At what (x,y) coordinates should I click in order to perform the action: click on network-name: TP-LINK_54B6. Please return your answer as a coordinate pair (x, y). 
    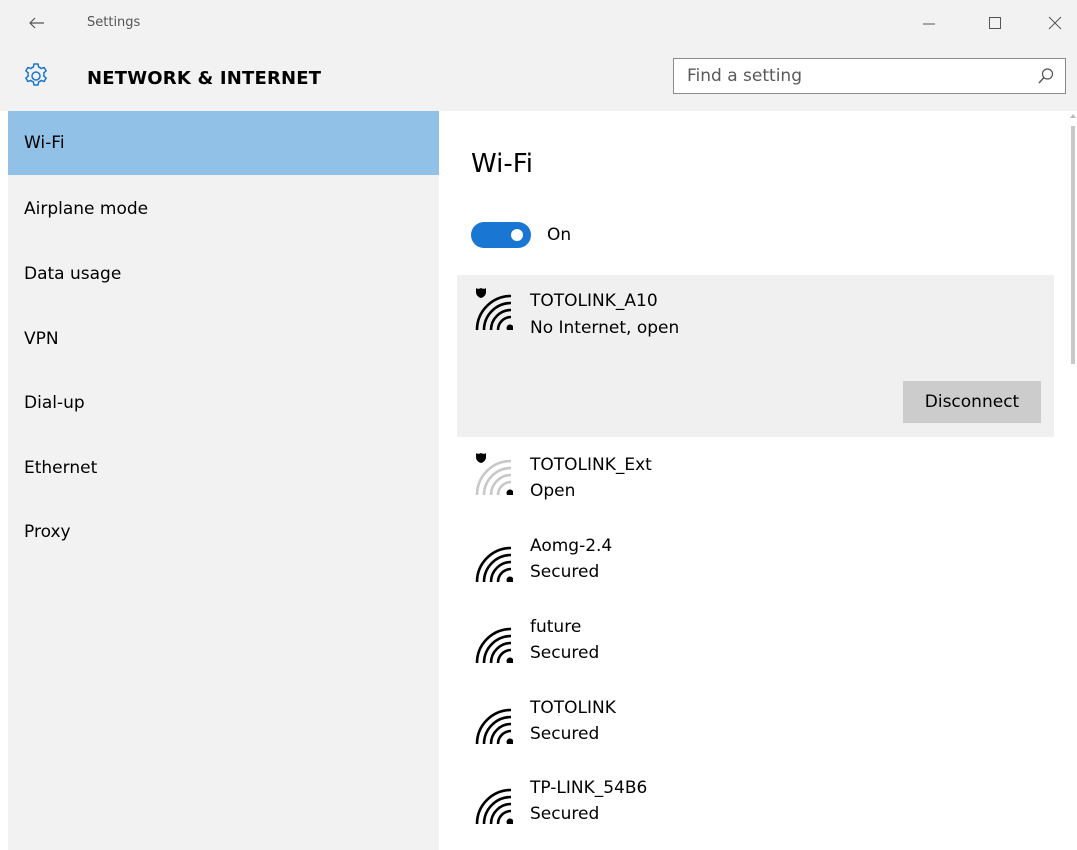
    Looking at the image, I should click on (589, 788).